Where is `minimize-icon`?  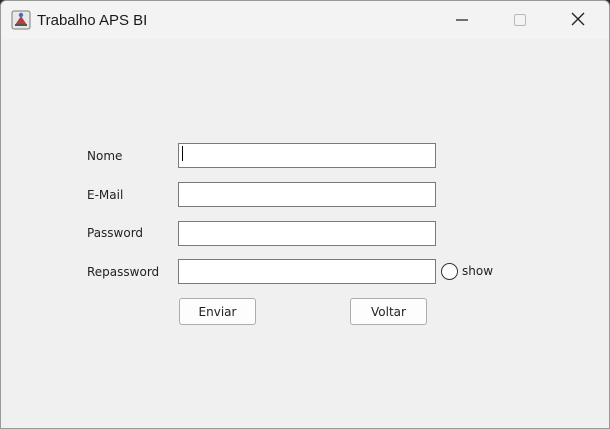
minimize-icon is located at coordinates (462, 20).